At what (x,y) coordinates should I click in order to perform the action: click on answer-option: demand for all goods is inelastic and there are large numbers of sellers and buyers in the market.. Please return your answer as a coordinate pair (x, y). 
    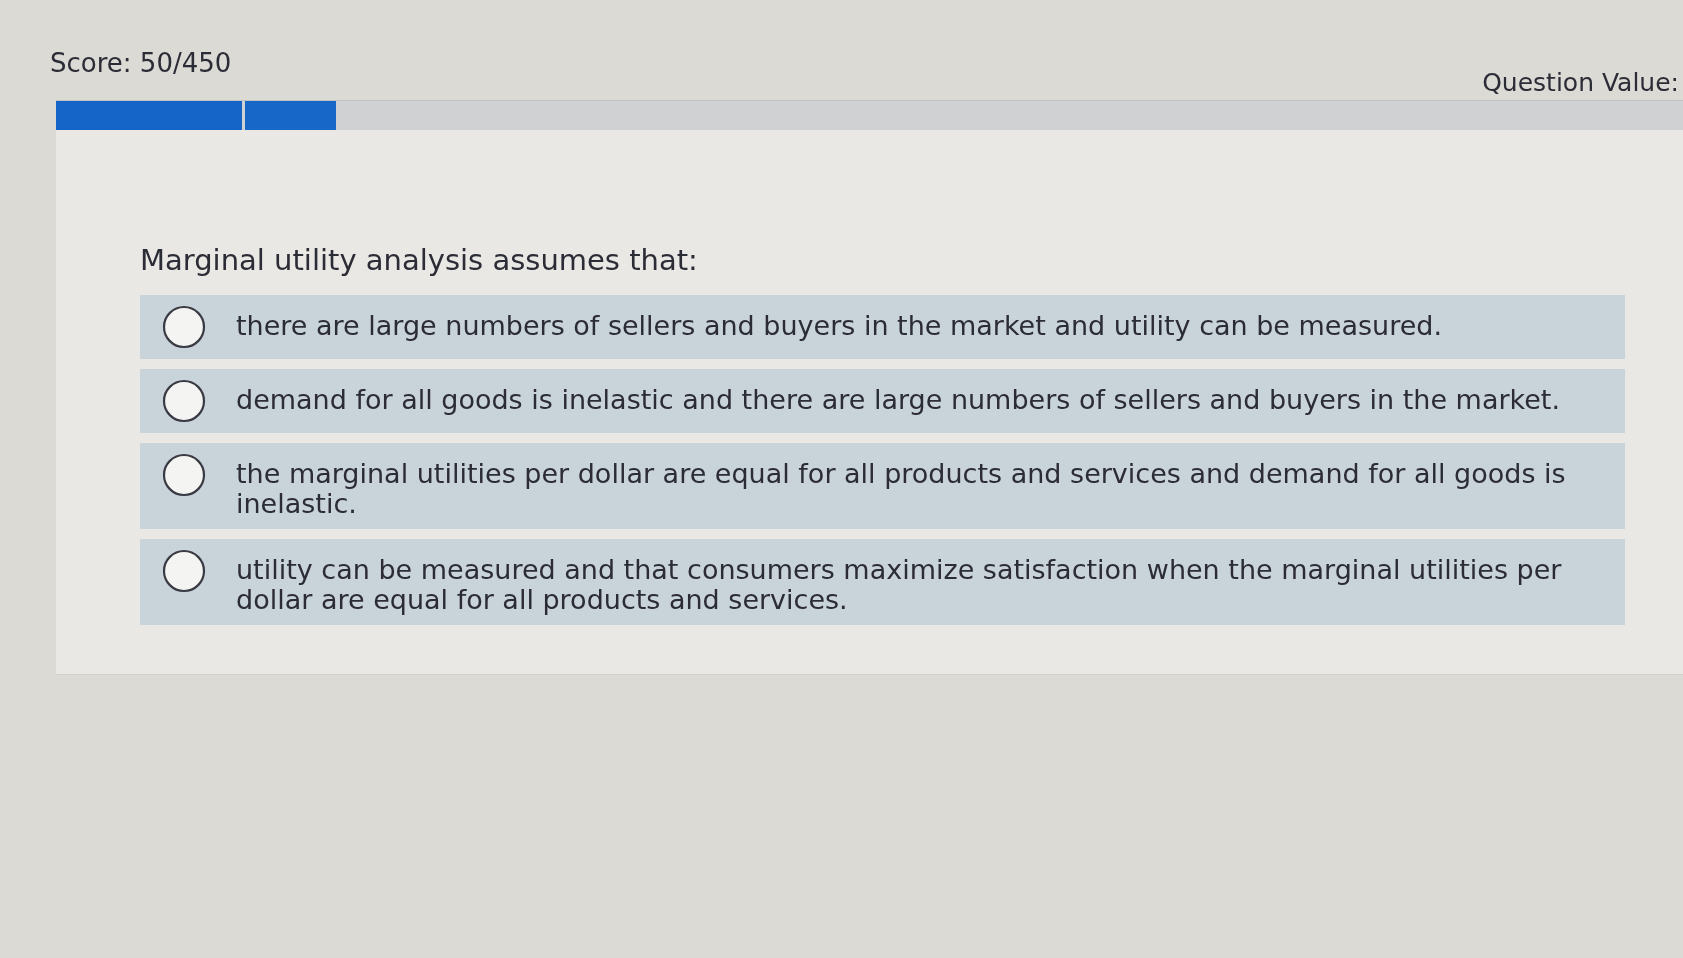
    Looking at the image, I should click on (882, 401).